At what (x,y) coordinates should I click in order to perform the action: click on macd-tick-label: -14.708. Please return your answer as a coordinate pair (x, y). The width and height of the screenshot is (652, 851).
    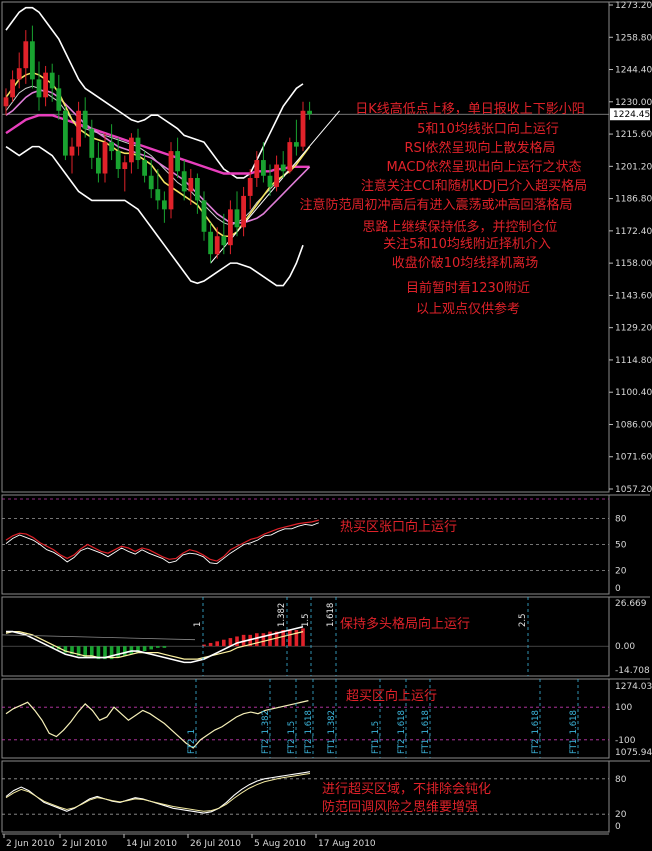
    Looking at the image, I should click on (632, 671).